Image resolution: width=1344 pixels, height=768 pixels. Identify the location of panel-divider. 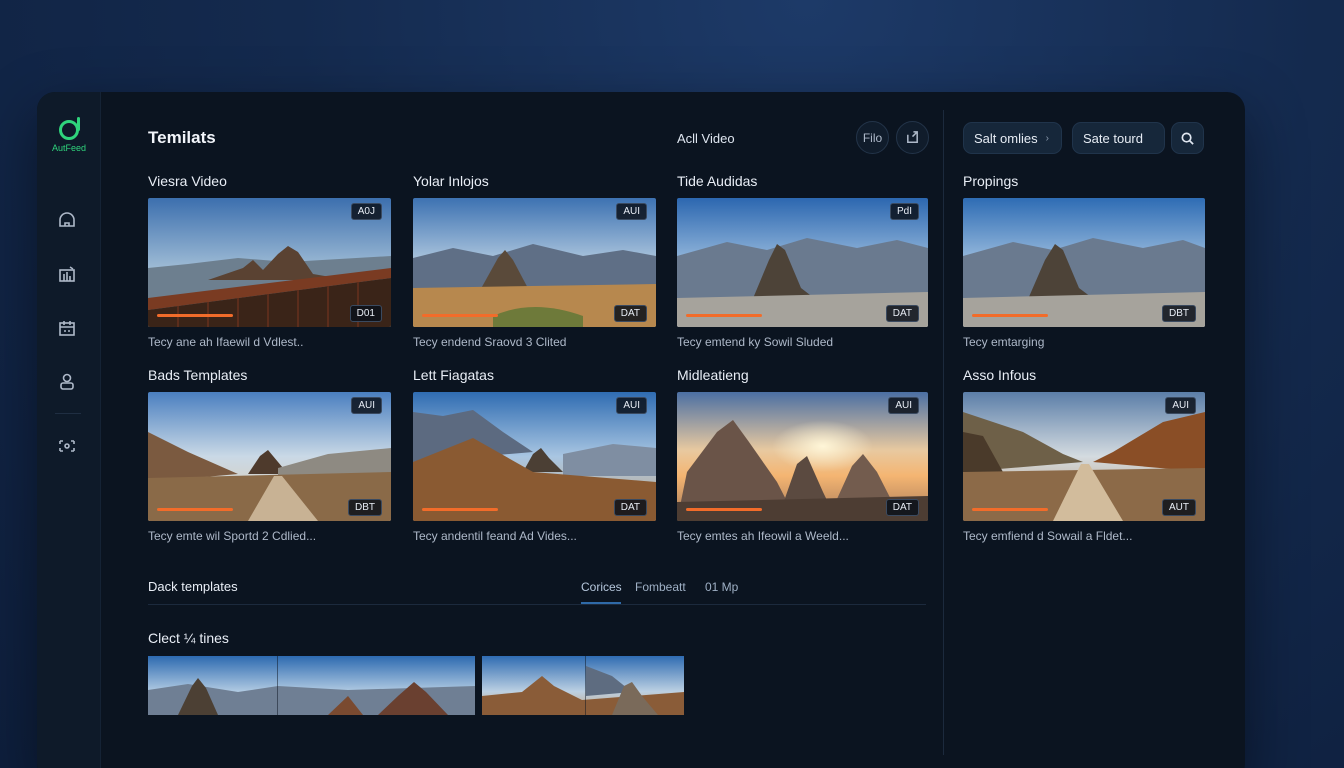
(943, 432).